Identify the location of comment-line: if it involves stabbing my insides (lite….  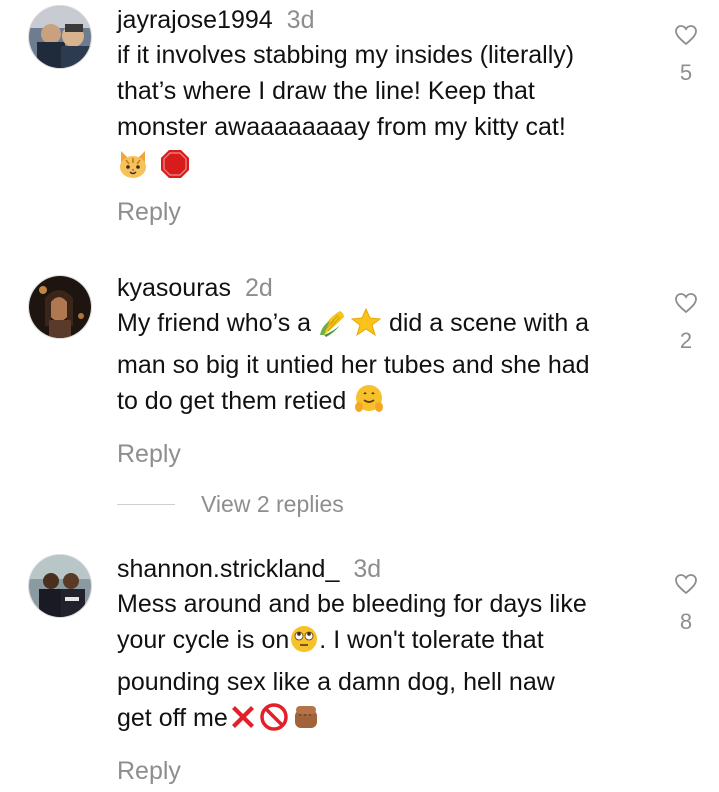
(346, 55).